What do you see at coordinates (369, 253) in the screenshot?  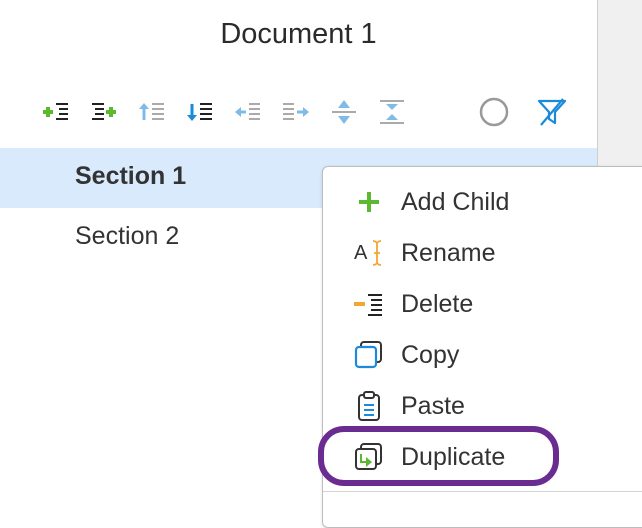 I see `rename-icon: A` at bounding box center [369, 253].